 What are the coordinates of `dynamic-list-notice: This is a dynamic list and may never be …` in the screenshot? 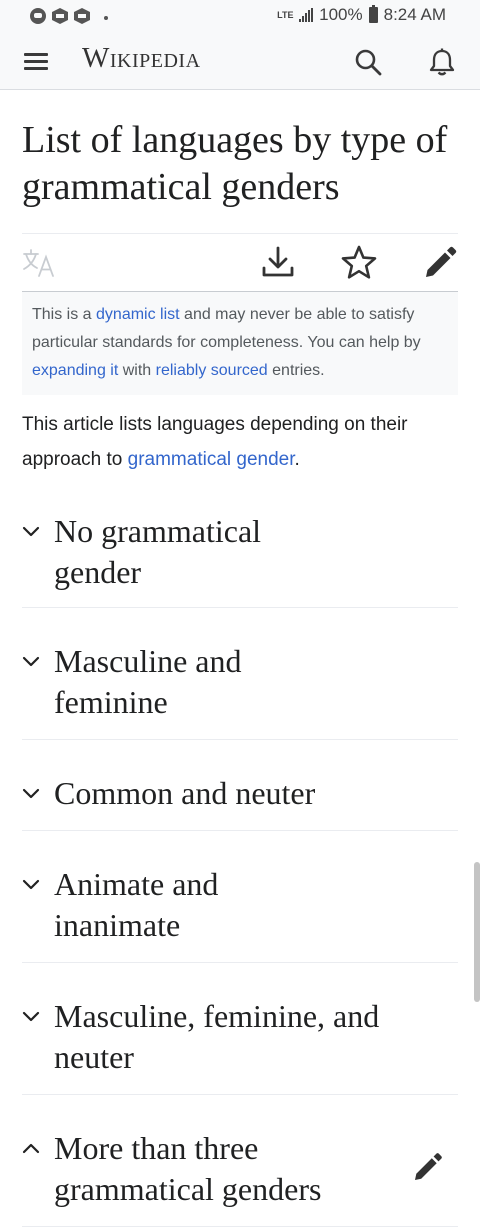 It's located at (240, 343).